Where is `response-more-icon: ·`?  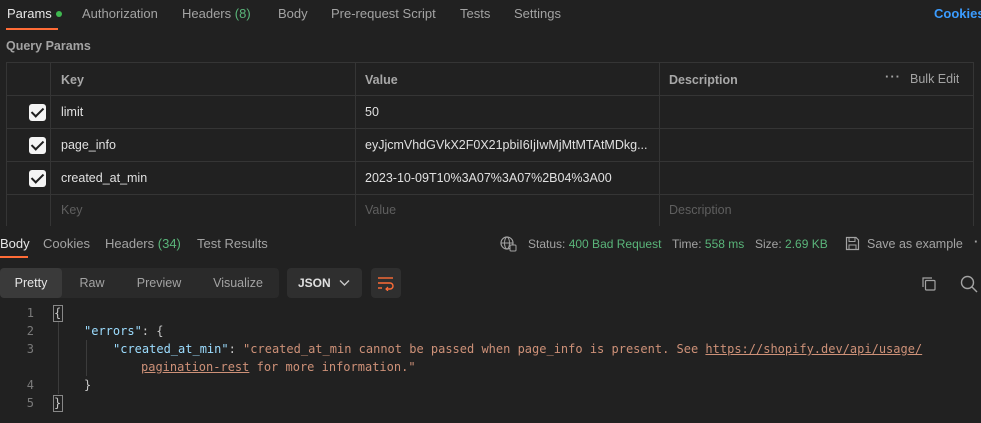 response-more-icon: · is located at coordinates (976, 241).